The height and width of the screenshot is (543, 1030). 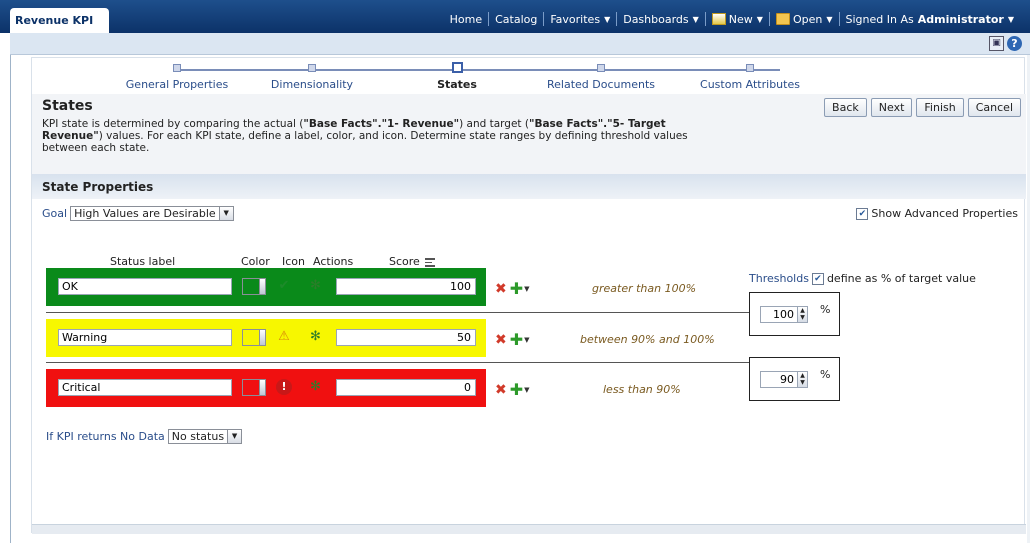 What do you see at coordinates (807, 19) in the screenshot?
I see `nav-open-label: Open` at bounding box center [807, 19].